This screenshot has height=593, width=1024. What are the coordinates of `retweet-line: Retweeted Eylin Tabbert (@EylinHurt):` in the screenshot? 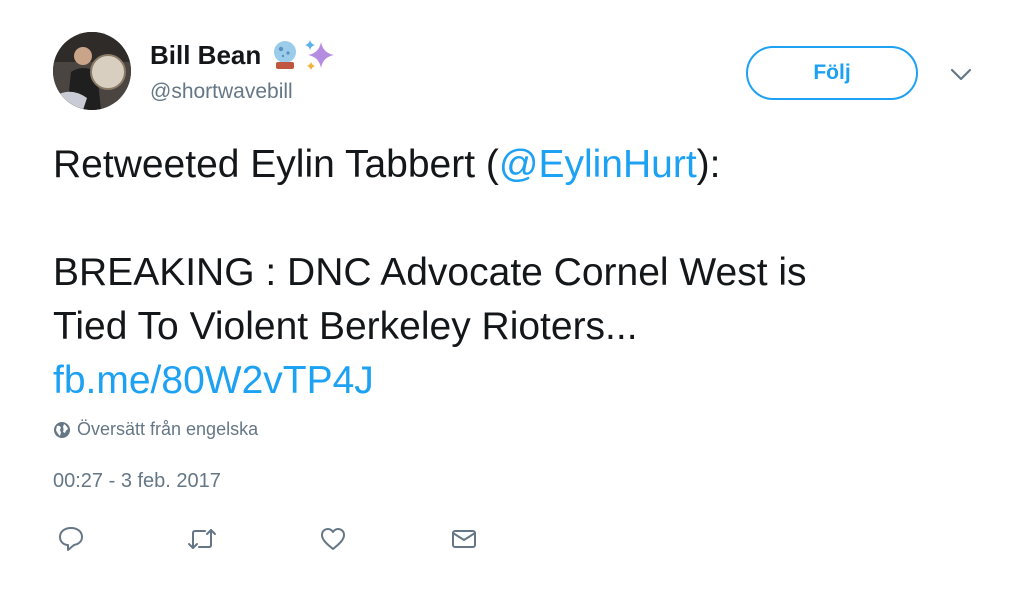 It's located at (523, 165).